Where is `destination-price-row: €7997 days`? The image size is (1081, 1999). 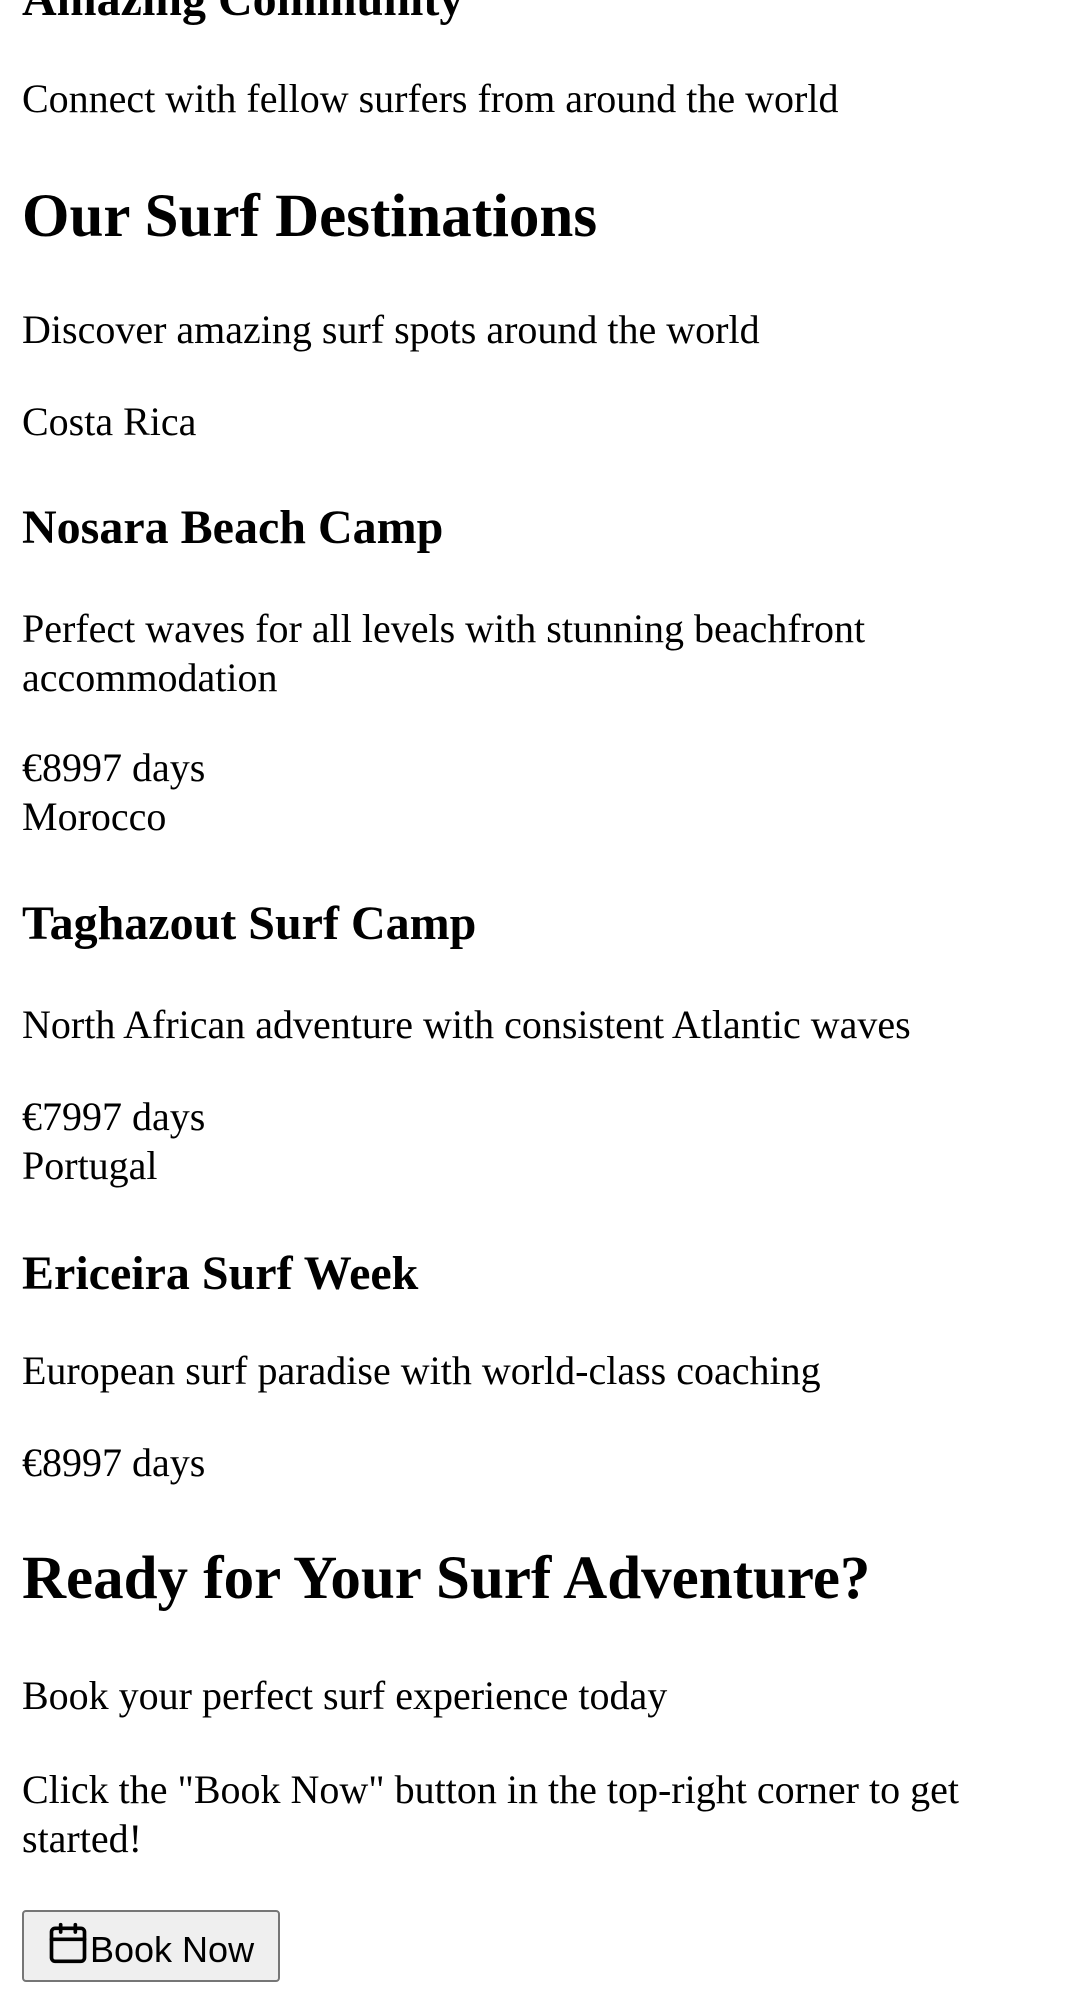
destination-price-row: €7997 days is located at coordinates (113, 1117).